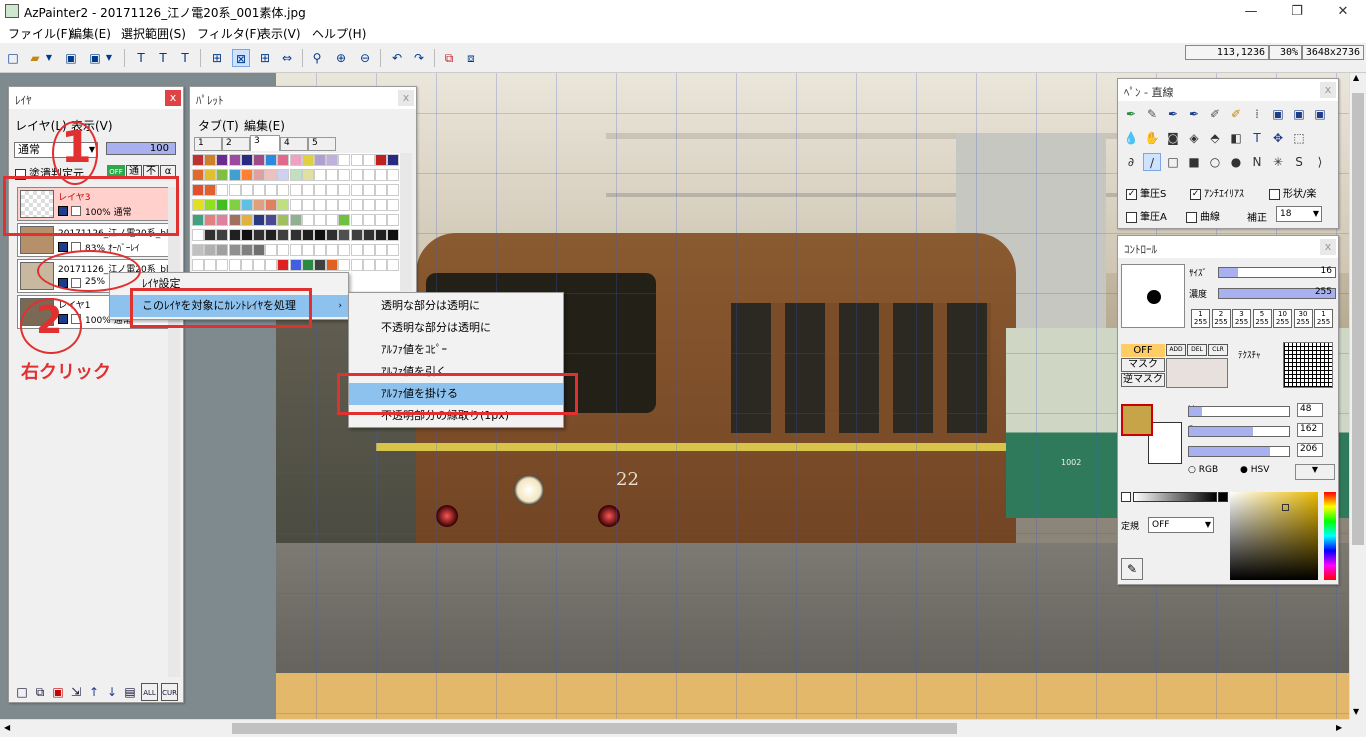 Image resolution: width=1366 pixels, height=737 pixels. Describe the element at coordinates (1239, 411) in the screenshot. I see `h-slider` at that location.